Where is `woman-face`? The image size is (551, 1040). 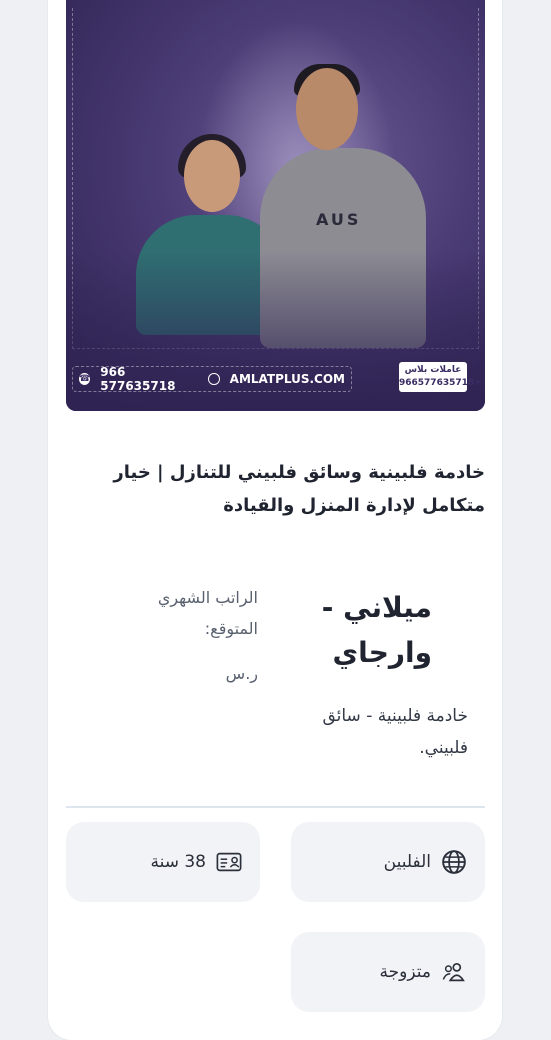 woman-face is located at coordinates (212, 176).